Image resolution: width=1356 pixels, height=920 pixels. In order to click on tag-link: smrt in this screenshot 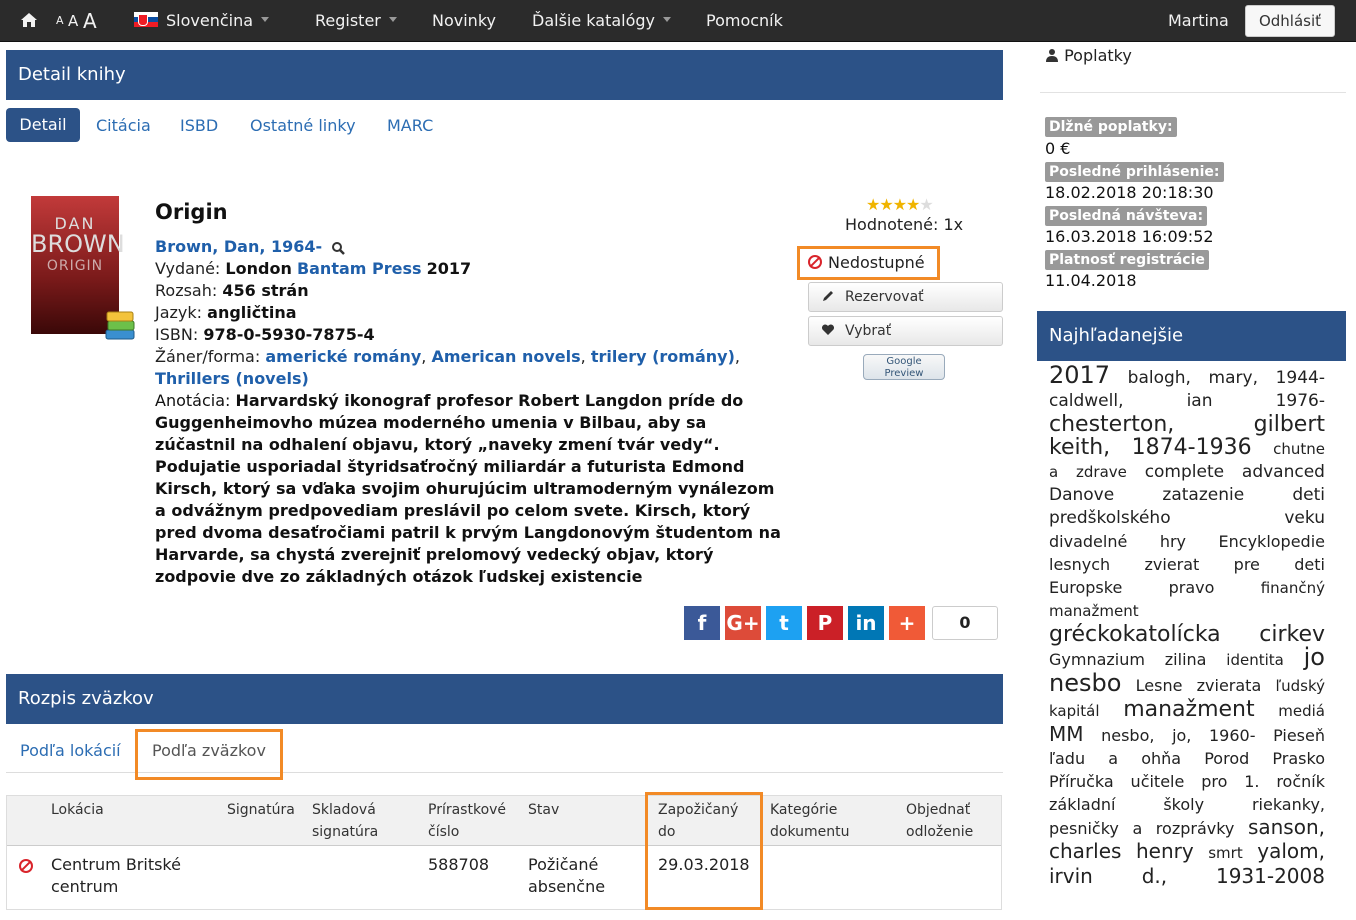, I will do `click(1225, 853)`.